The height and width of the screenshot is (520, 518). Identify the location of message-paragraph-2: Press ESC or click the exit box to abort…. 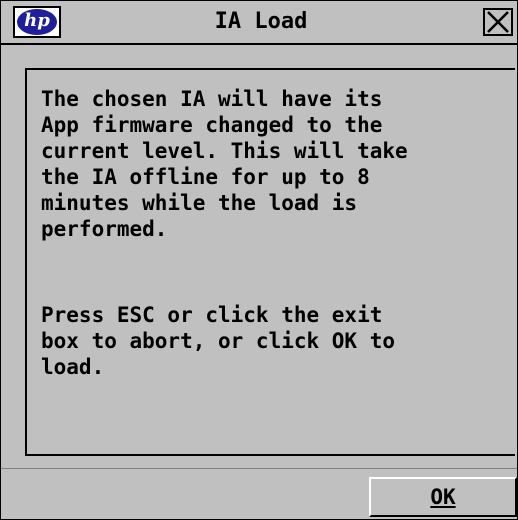
(218, 341).